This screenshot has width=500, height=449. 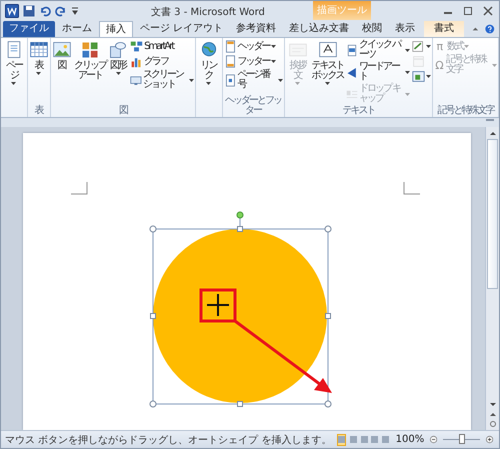 What do you see at coordinates (328, 50) in the screenshot?
I see `text-box-icon` at bounding box center [328, 50].